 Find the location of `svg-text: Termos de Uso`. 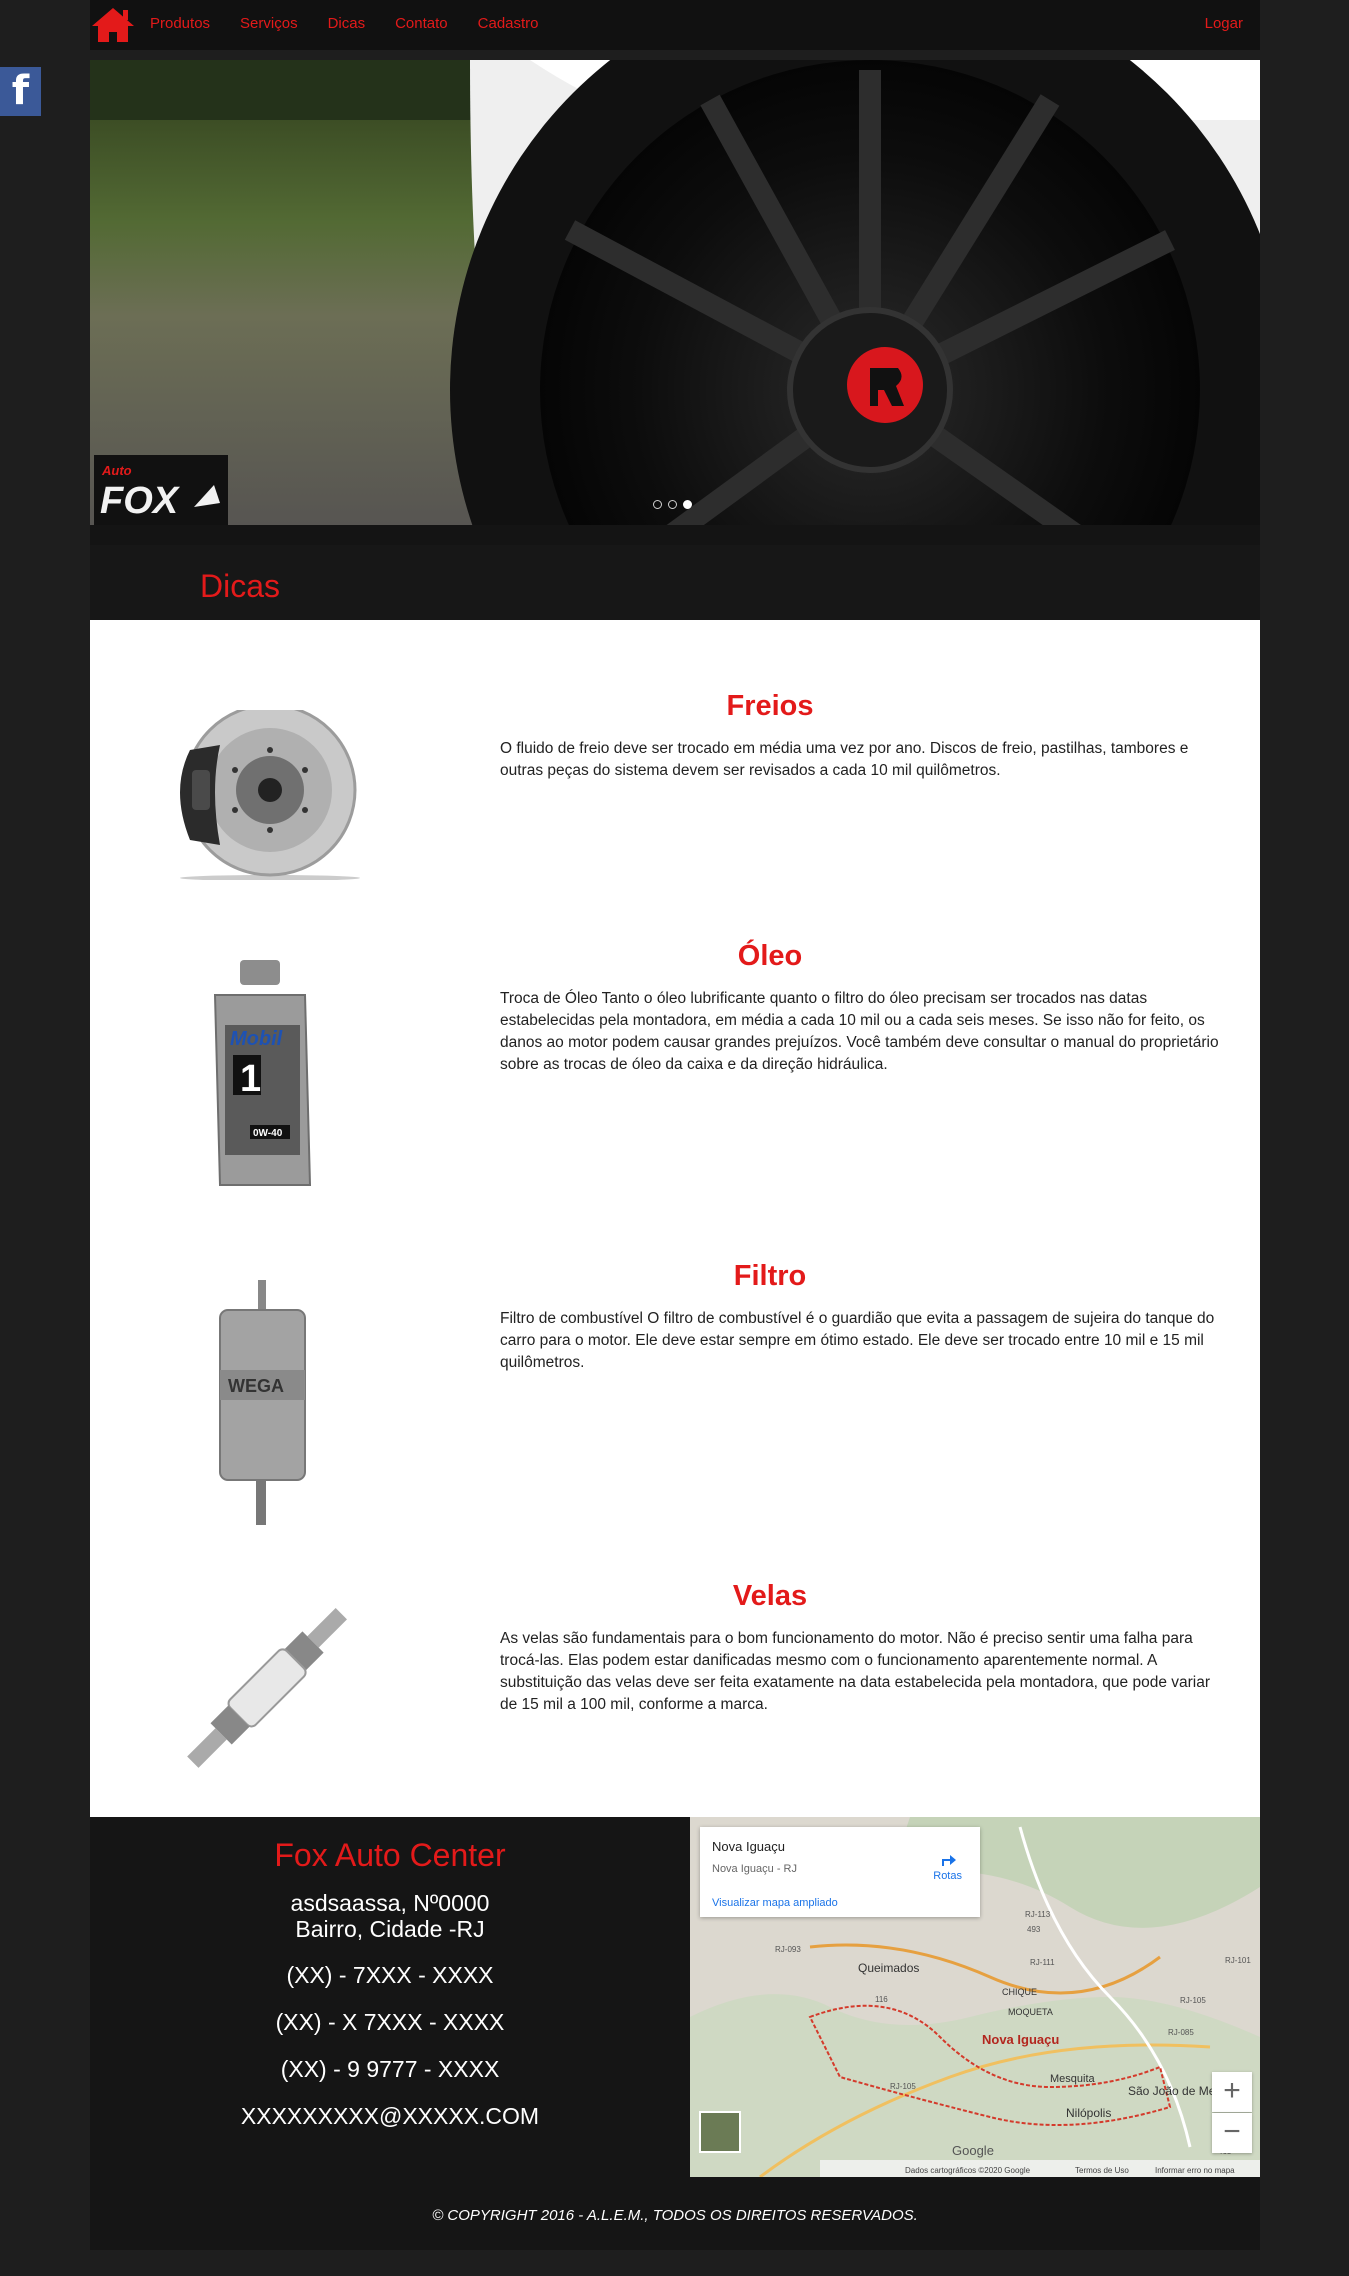

svg-text: Termos de Uso is located at coordinates (1102, 2170).